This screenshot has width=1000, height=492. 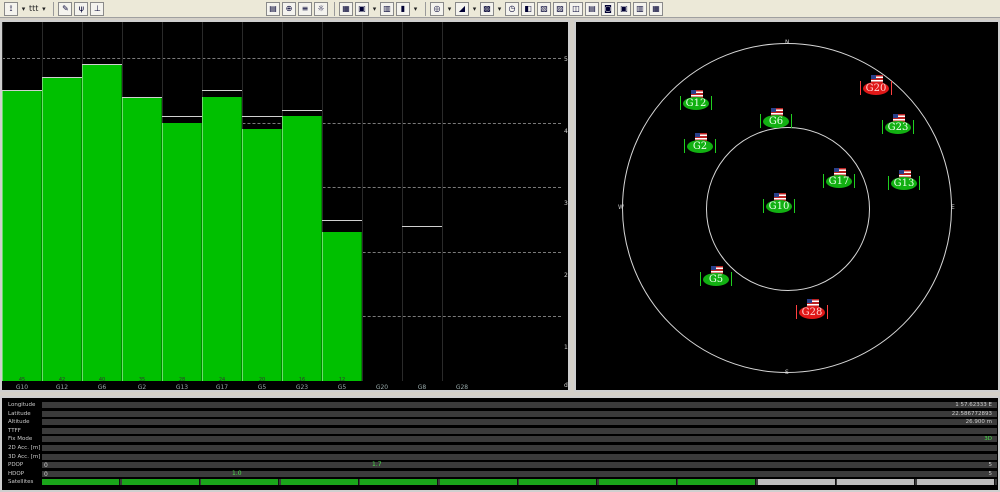 I want to click on view-icon: ▣, so click(x=624, y=8).